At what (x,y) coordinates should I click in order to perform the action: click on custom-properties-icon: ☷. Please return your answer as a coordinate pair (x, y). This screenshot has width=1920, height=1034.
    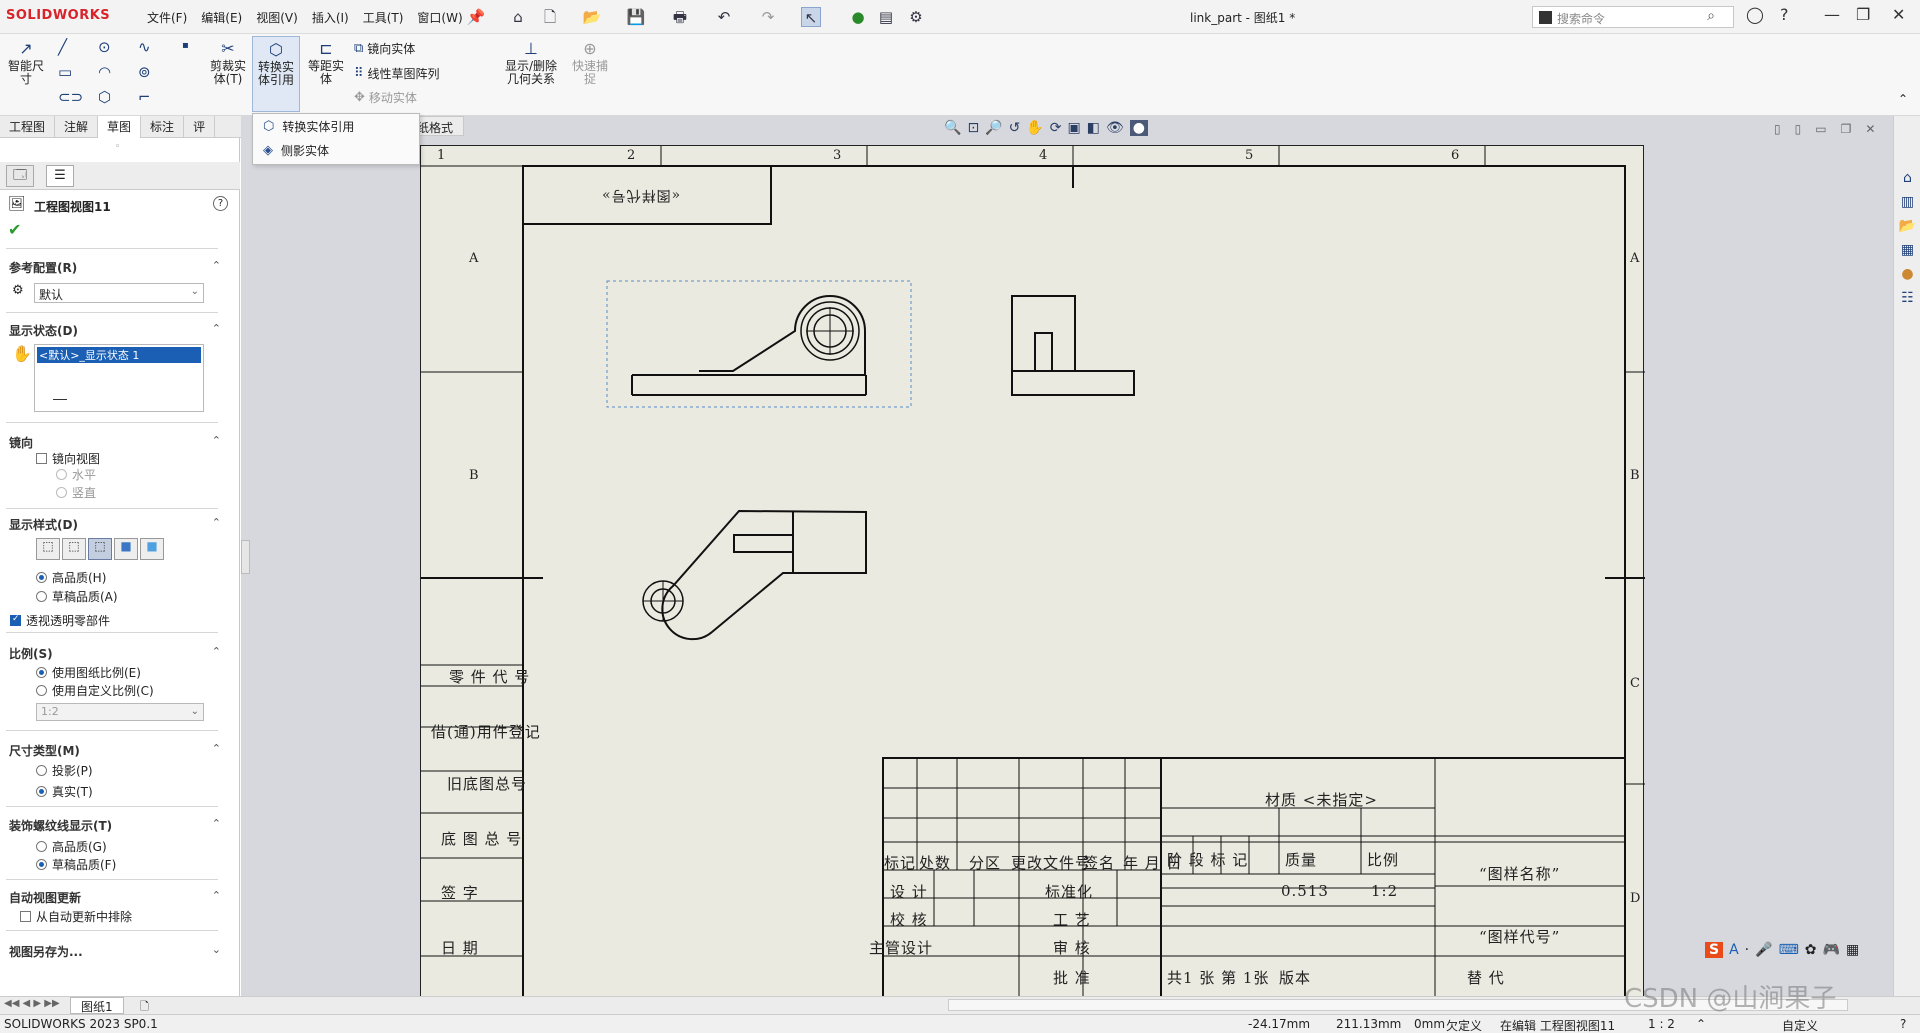
    Looking at the image, I should click on (1907, 299).